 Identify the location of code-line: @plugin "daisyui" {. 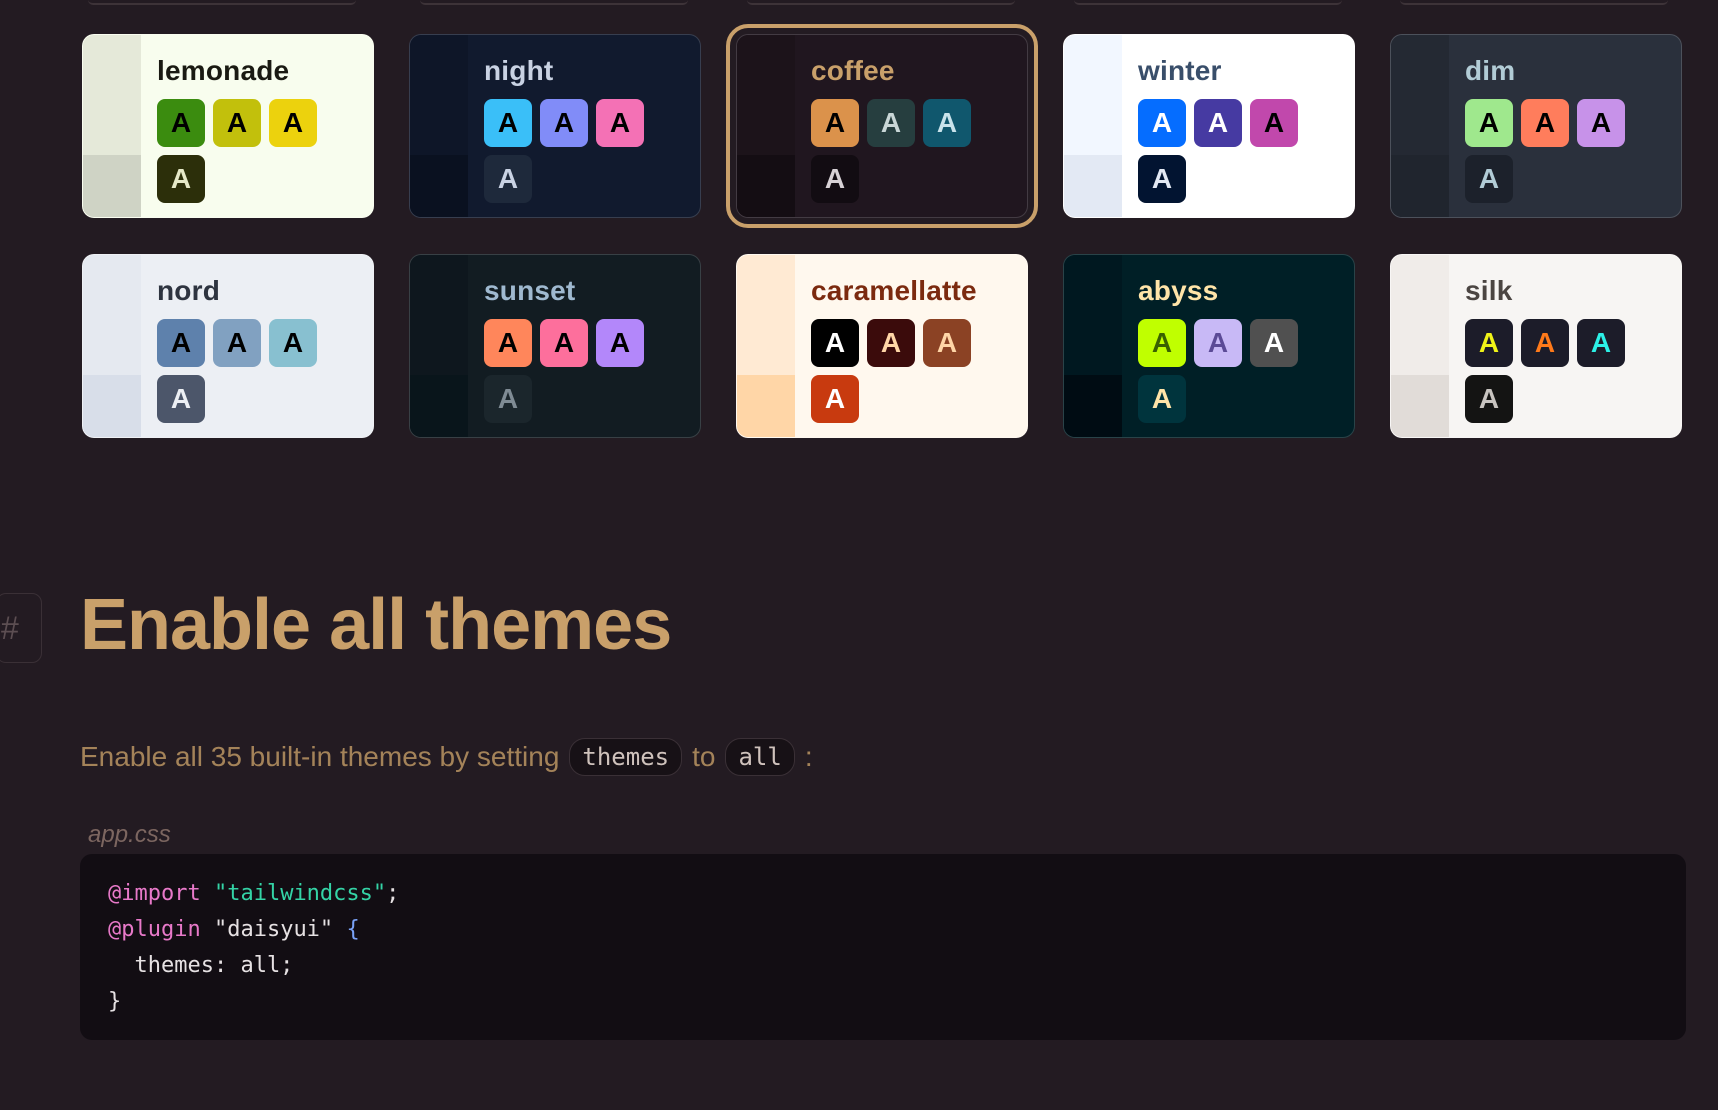
(883, 930).